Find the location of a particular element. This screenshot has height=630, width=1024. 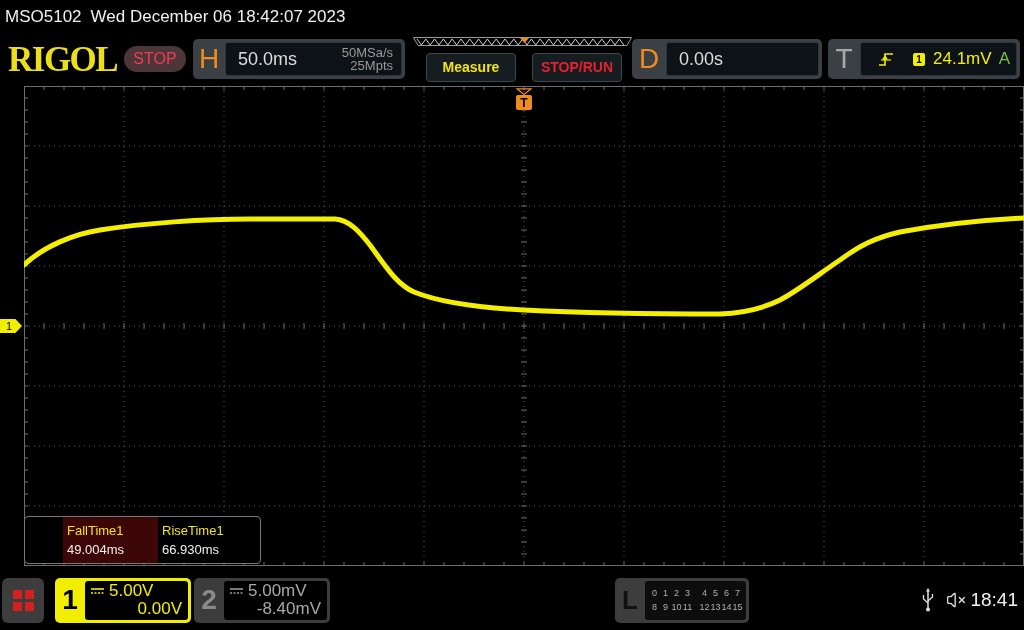

channel-panel: 2 5.00mV -8.40mV is located at coordinates (262, 600).